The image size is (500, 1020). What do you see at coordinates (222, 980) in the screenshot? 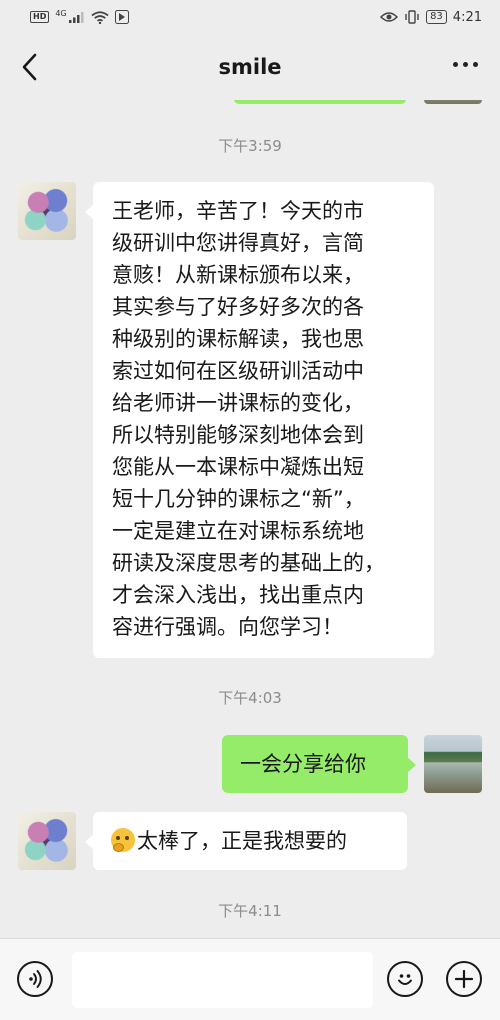
I see `message-input` at bounding box center [222, 980].